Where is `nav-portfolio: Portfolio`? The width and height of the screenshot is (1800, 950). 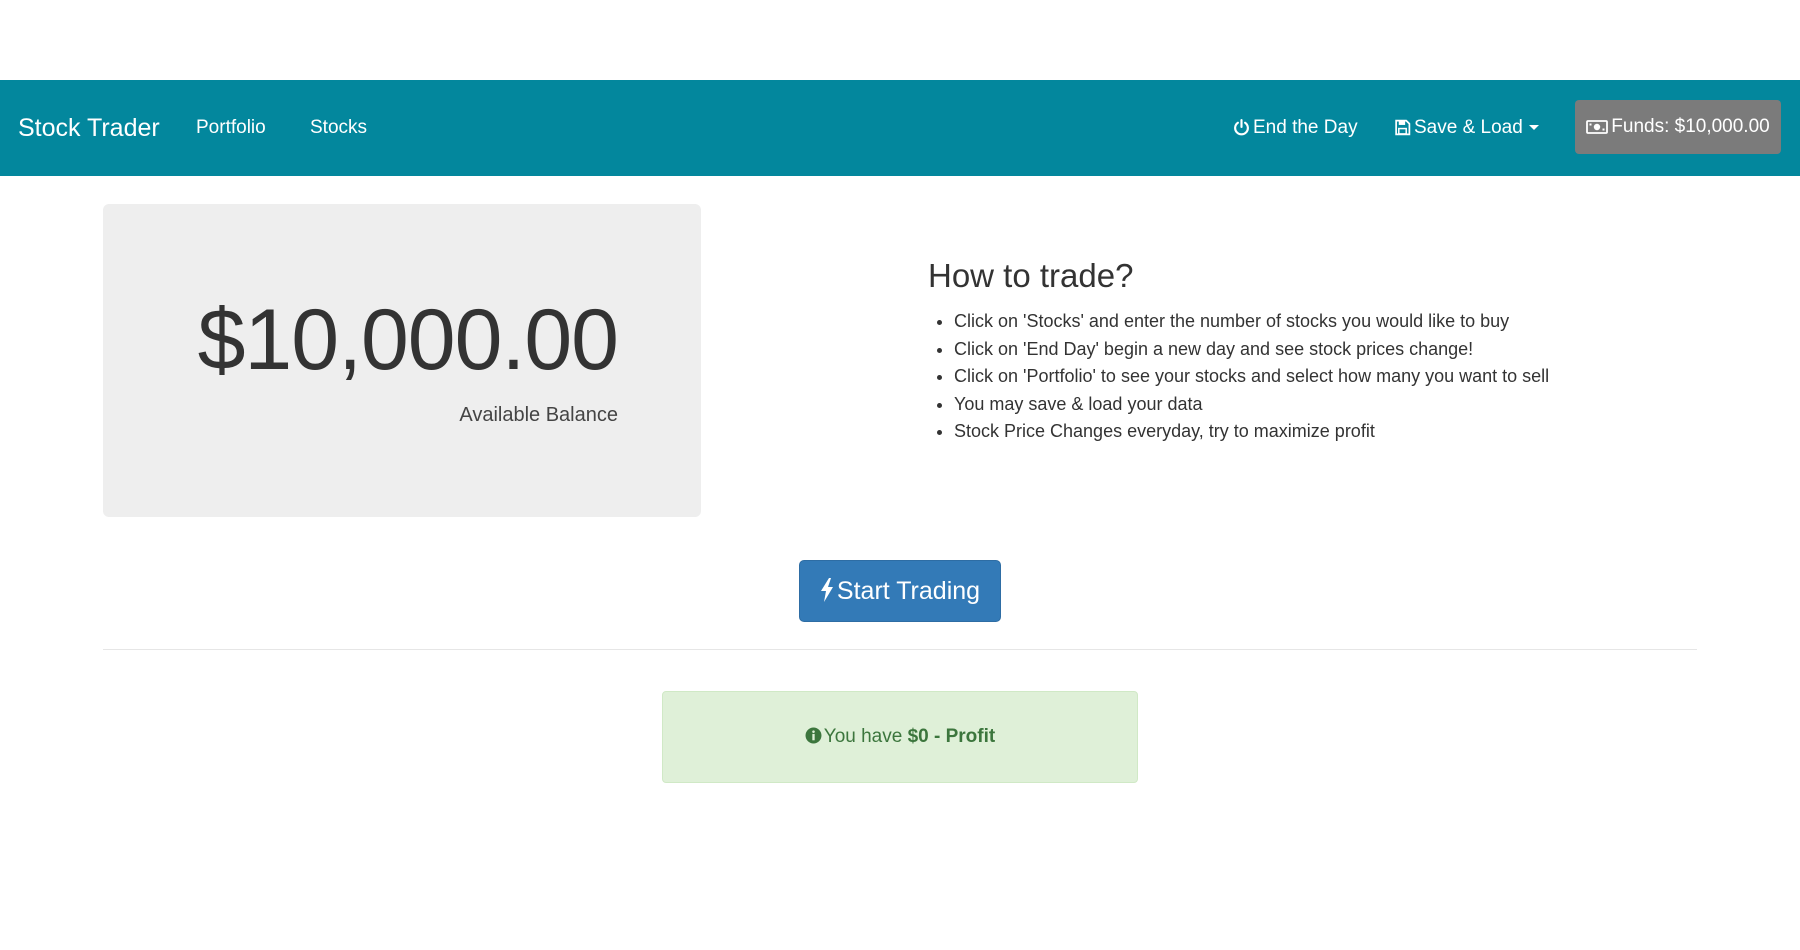 nav-portfolio: Portfolio is located at coordinates (231, 128).